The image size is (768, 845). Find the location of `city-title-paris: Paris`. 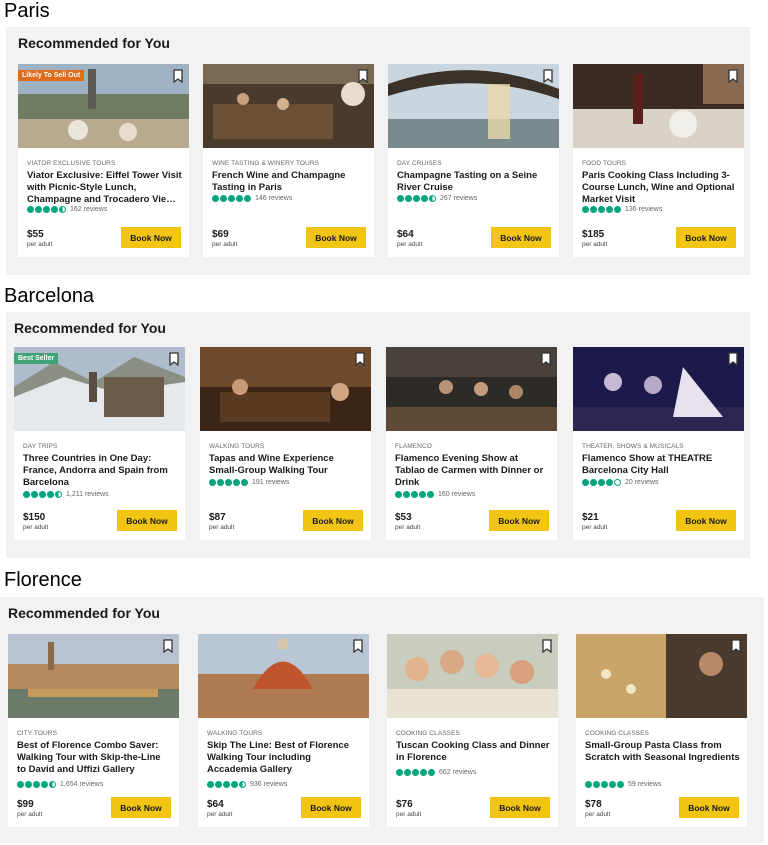

city-title-paris: Paris is located at coordinates (27, 11).